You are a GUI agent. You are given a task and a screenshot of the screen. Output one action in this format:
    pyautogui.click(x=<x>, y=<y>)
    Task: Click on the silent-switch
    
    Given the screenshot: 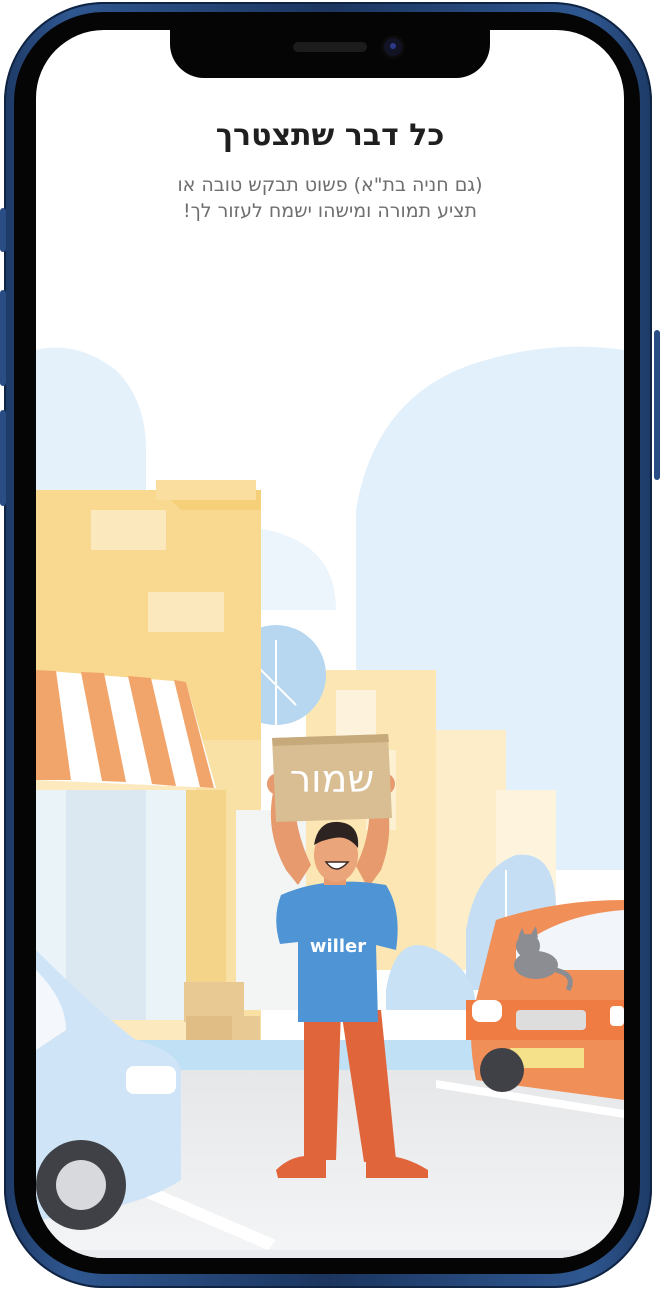 What is the action you would take?
    pyautogui.click(x=3, y=230)
    